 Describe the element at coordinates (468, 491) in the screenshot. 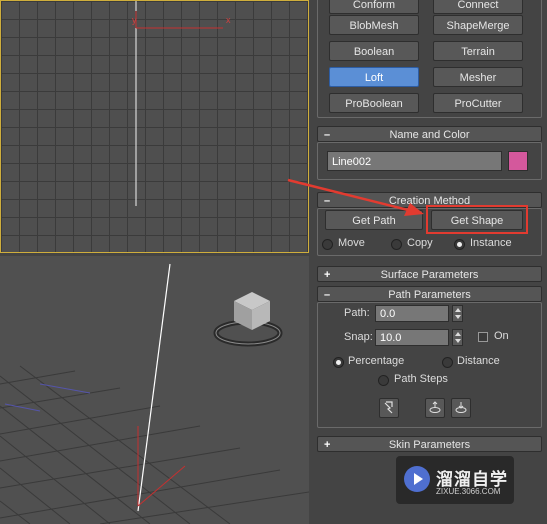

I see `watermark-subtitle: ZIXUE.3066.COM` at that location.